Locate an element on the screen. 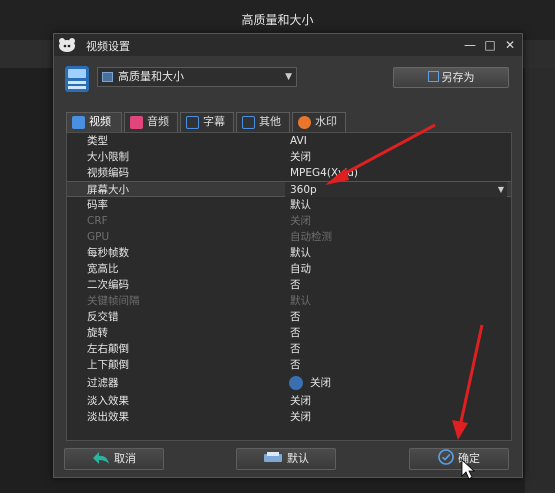 The image size is (555, 493). tab-video: 视频 is located at coordinates (94, 122).